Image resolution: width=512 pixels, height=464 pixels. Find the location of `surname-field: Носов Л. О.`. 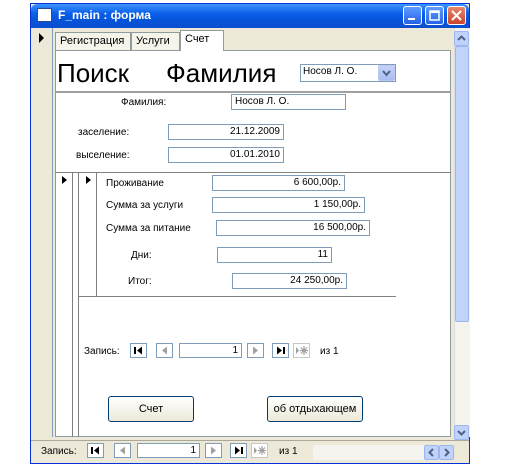

surname-field: Носов Л. О. is located at coordinates (288, 102).